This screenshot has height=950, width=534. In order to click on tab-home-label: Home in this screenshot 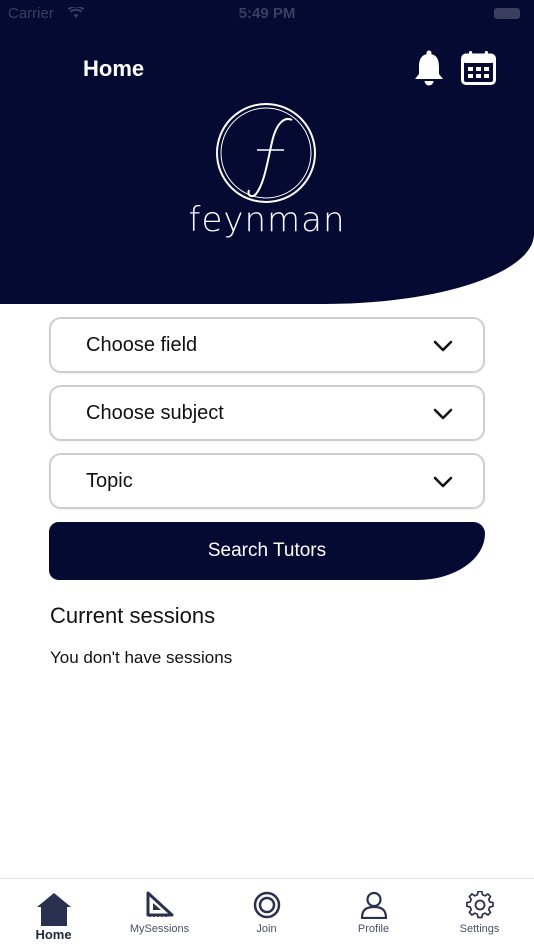, I will do `click(53, 934)`.